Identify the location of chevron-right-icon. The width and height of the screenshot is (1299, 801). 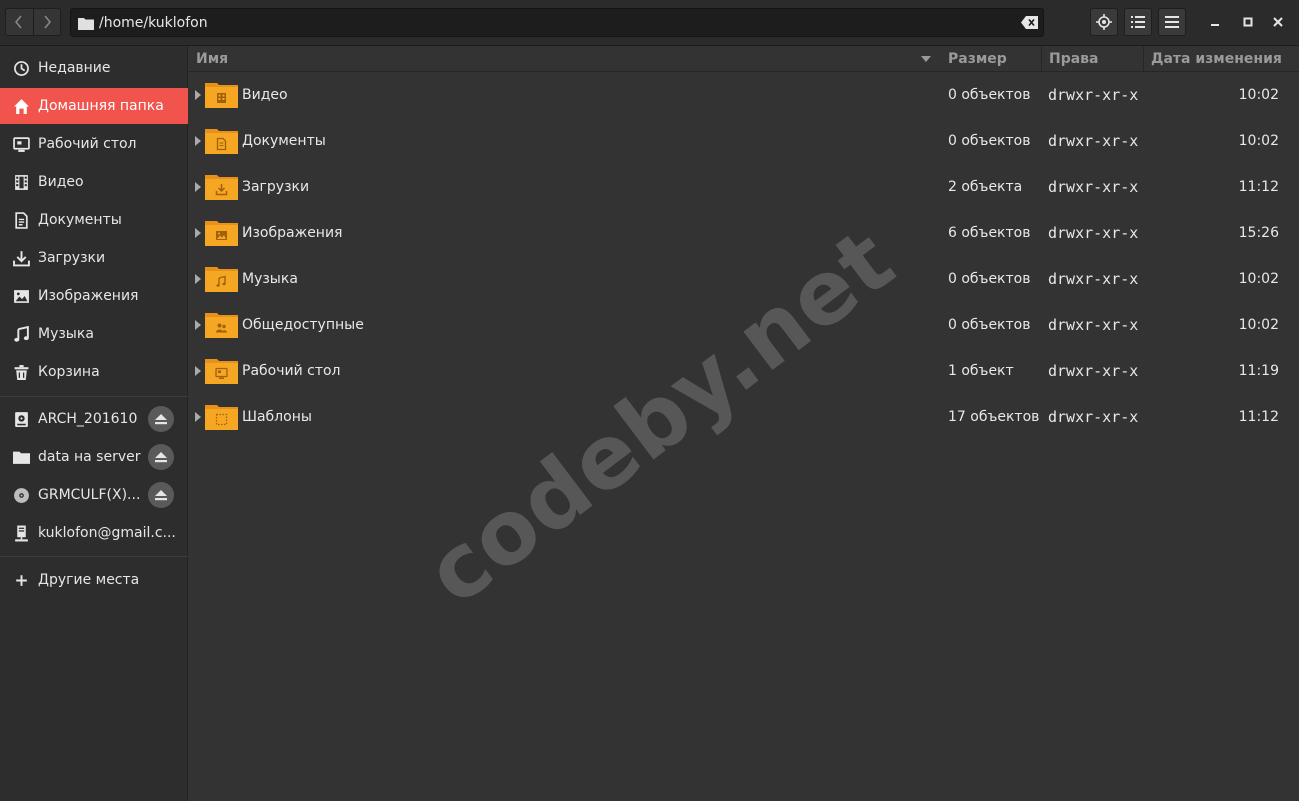
(47, 22).